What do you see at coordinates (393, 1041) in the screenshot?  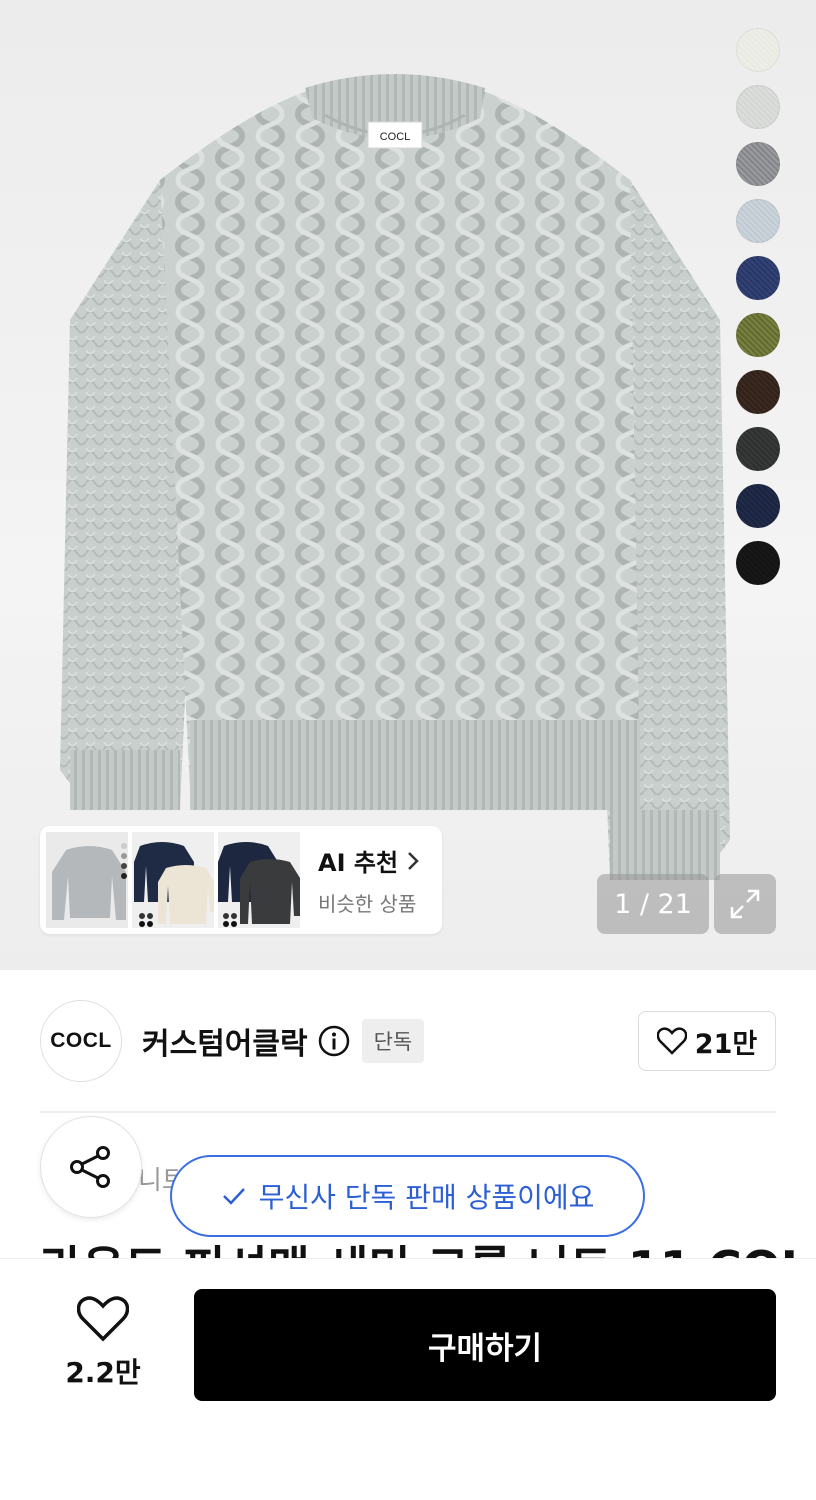 I see `exclusive-badge: 단독` at bounding box center [393, 1041].